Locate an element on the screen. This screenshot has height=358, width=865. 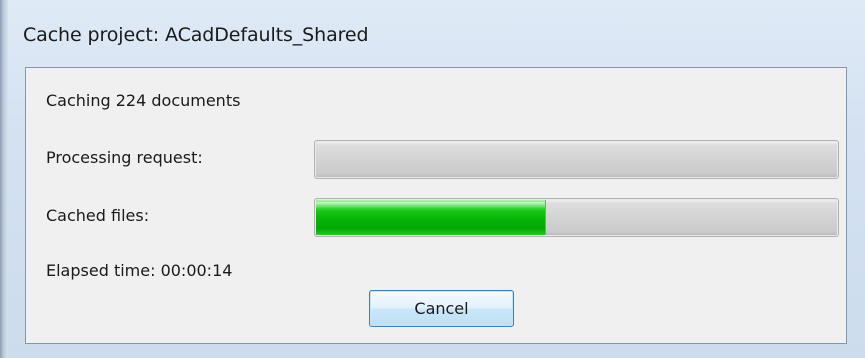
elapsed-time-text: Elapsed time: 00:00:14 is located at coordinates (139, 270).